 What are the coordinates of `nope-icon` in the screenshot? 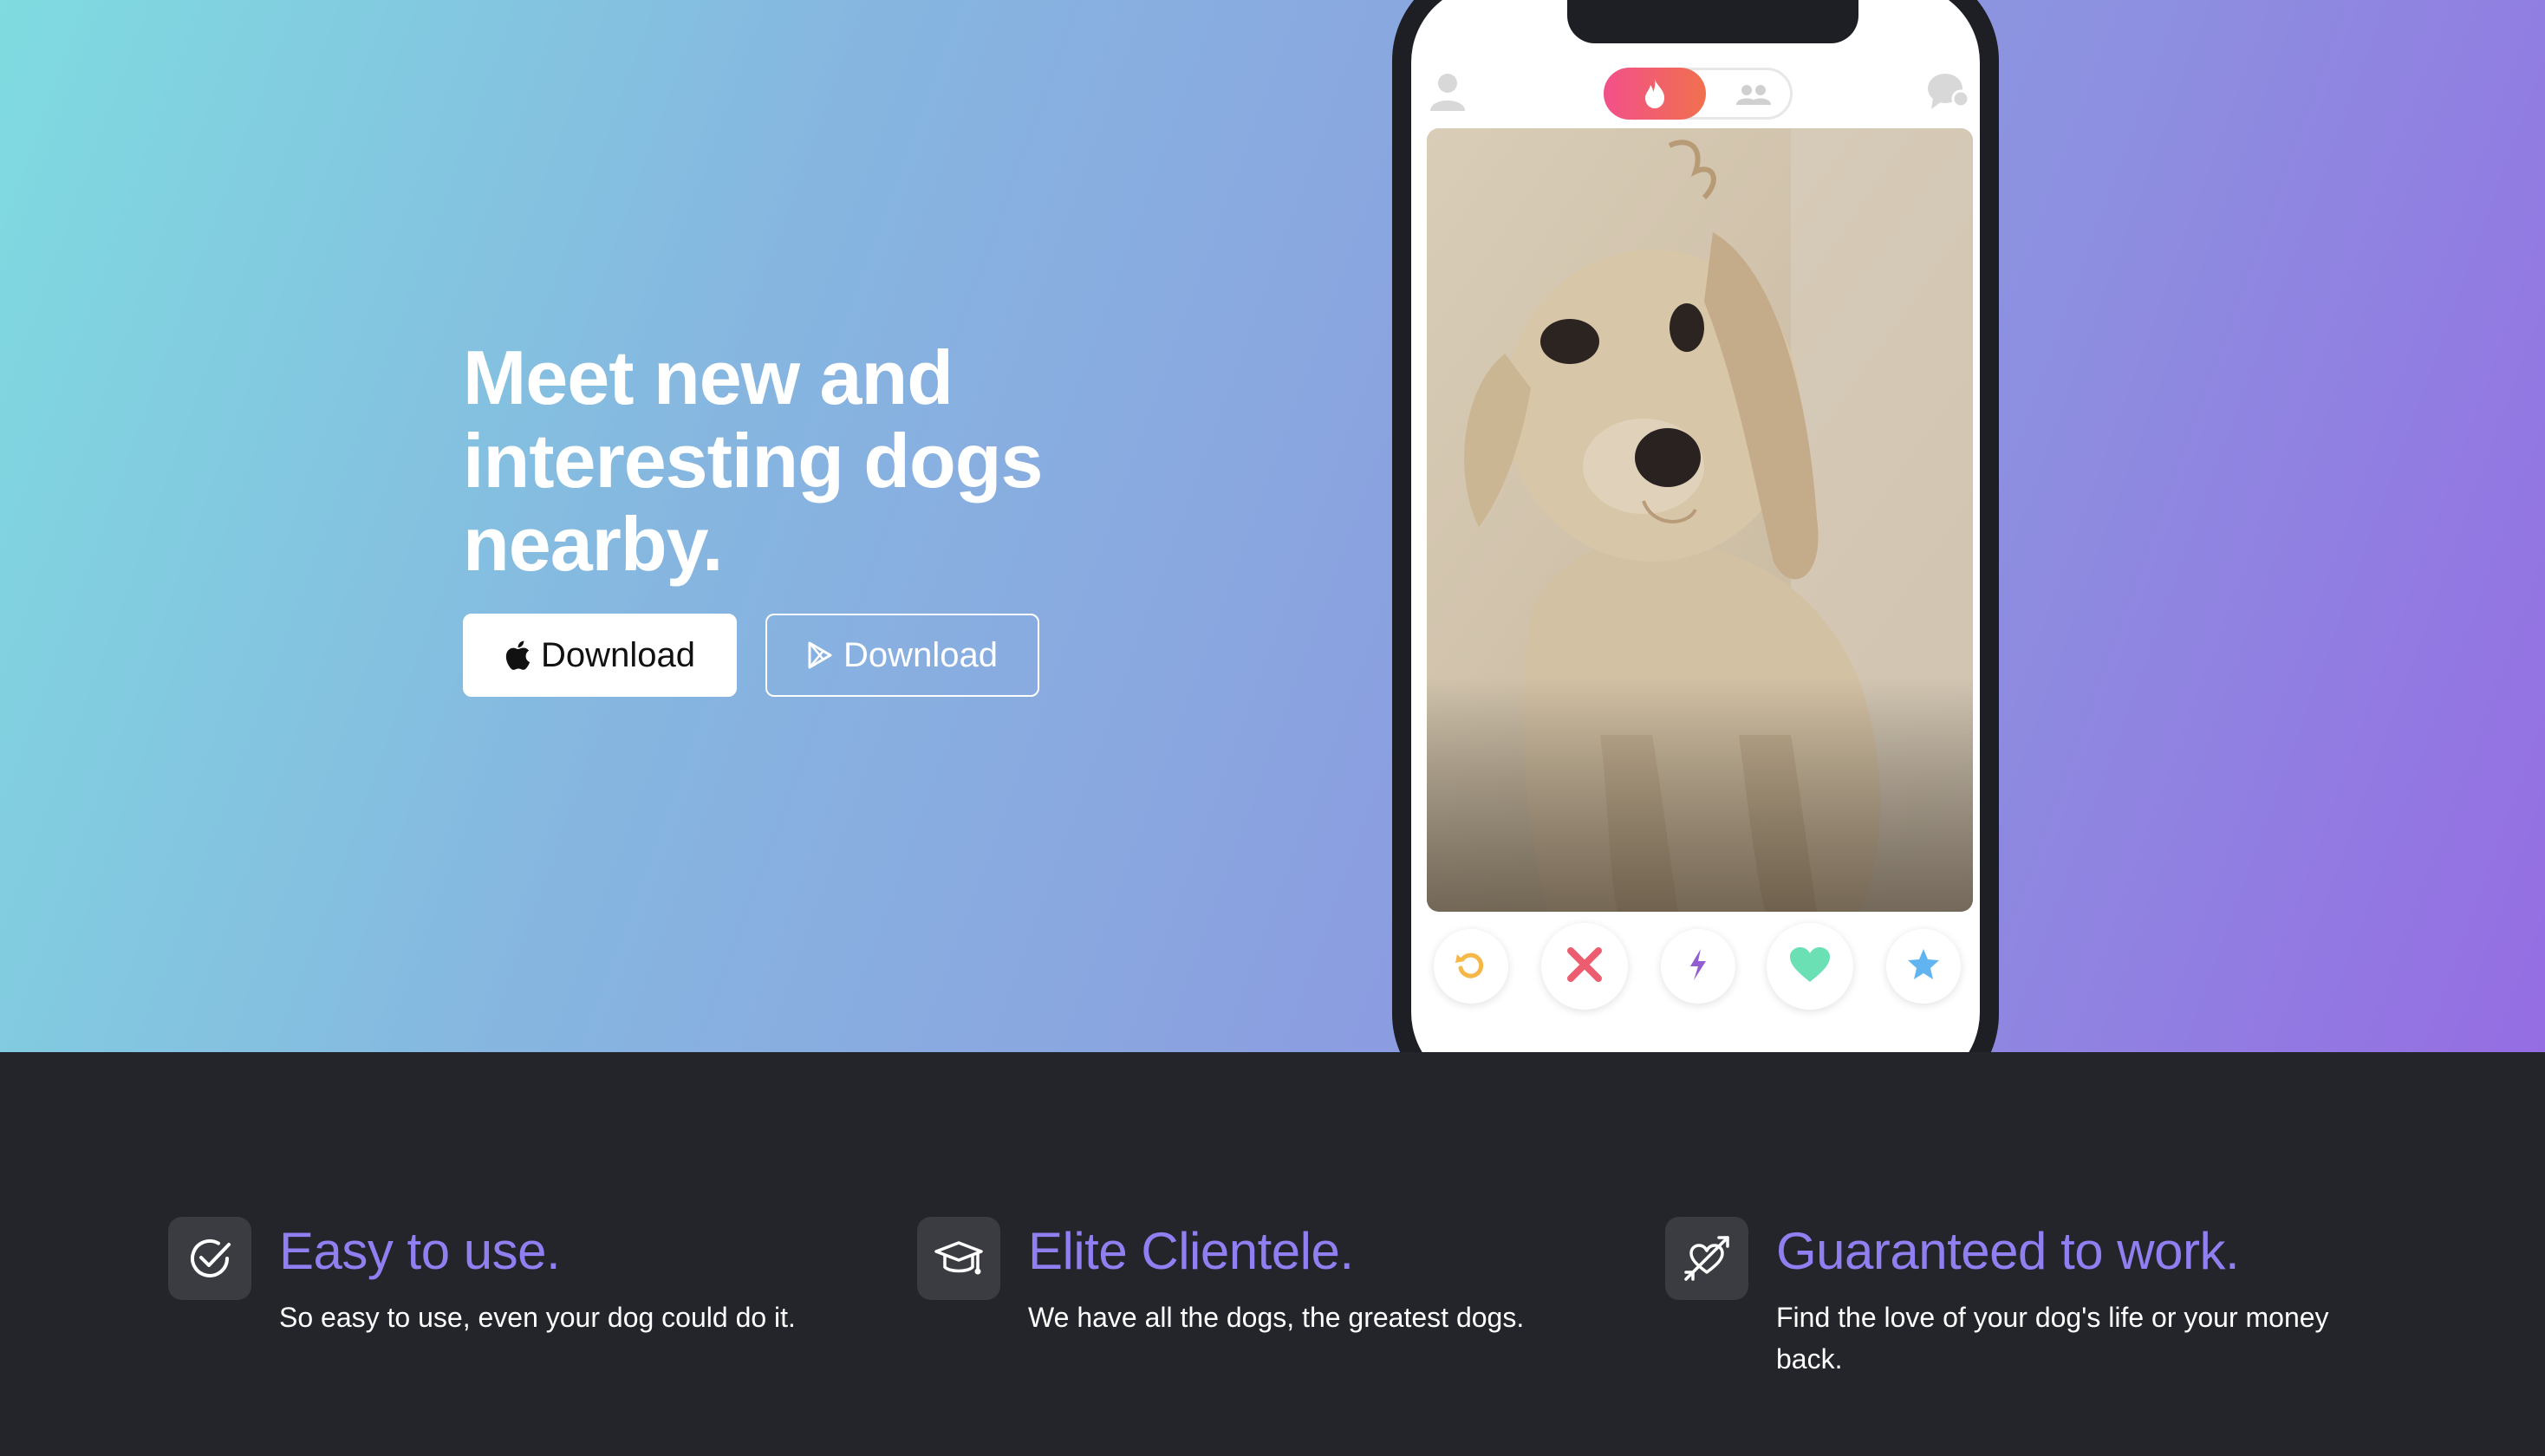 It's located at (1584, 967).